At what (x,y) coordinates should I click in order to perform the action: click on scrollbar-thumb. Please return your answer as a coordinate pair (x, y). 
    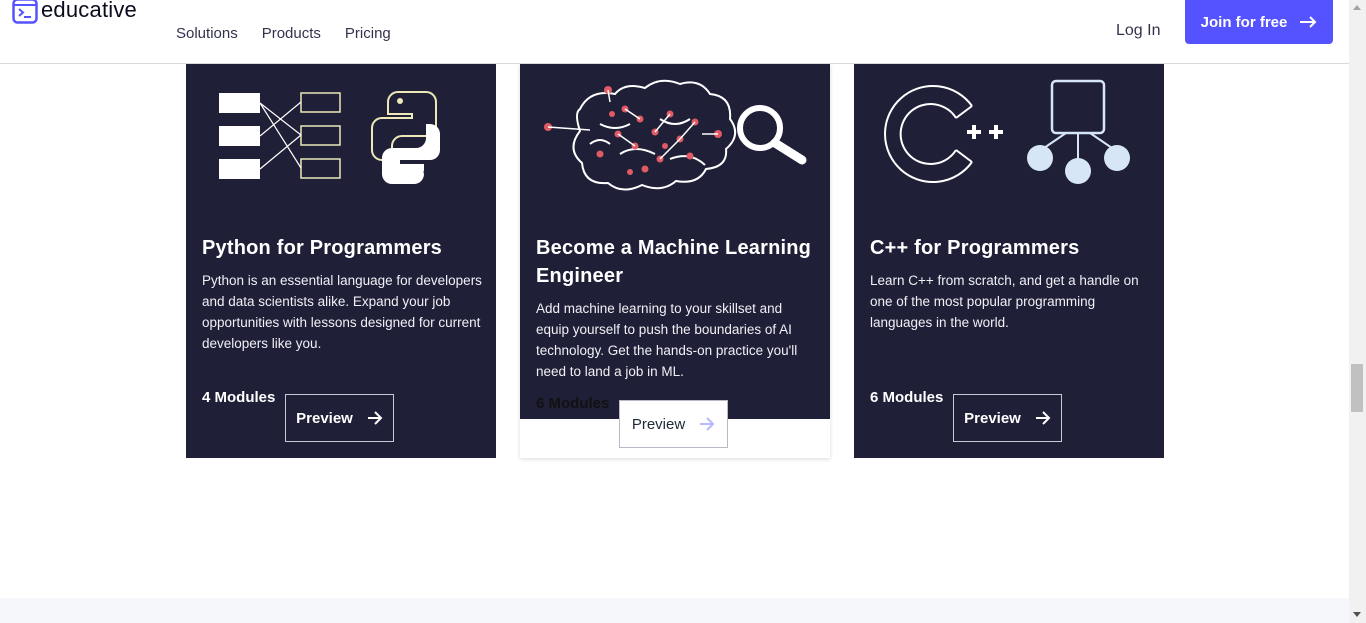
    Looking at the image, I should click on (1357, 388).